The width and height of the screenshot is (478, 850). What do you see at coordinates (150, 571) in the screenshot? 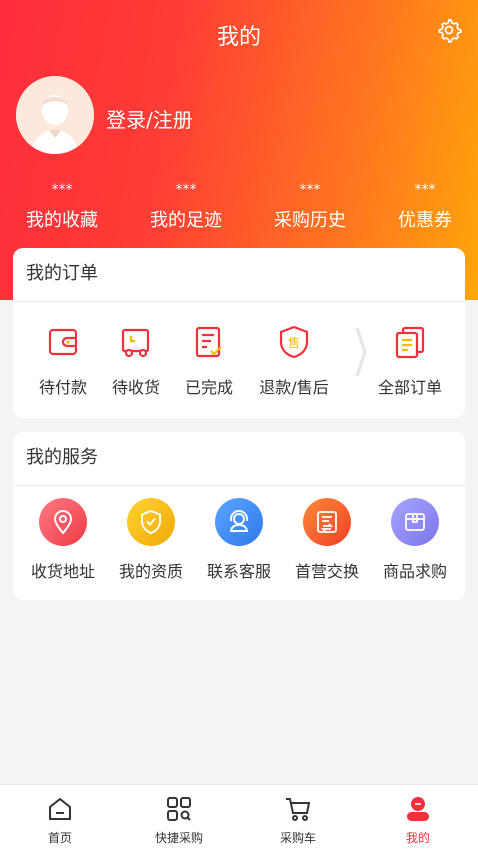
I see `service-label: 我的资质` at bounding box center [150, 571].